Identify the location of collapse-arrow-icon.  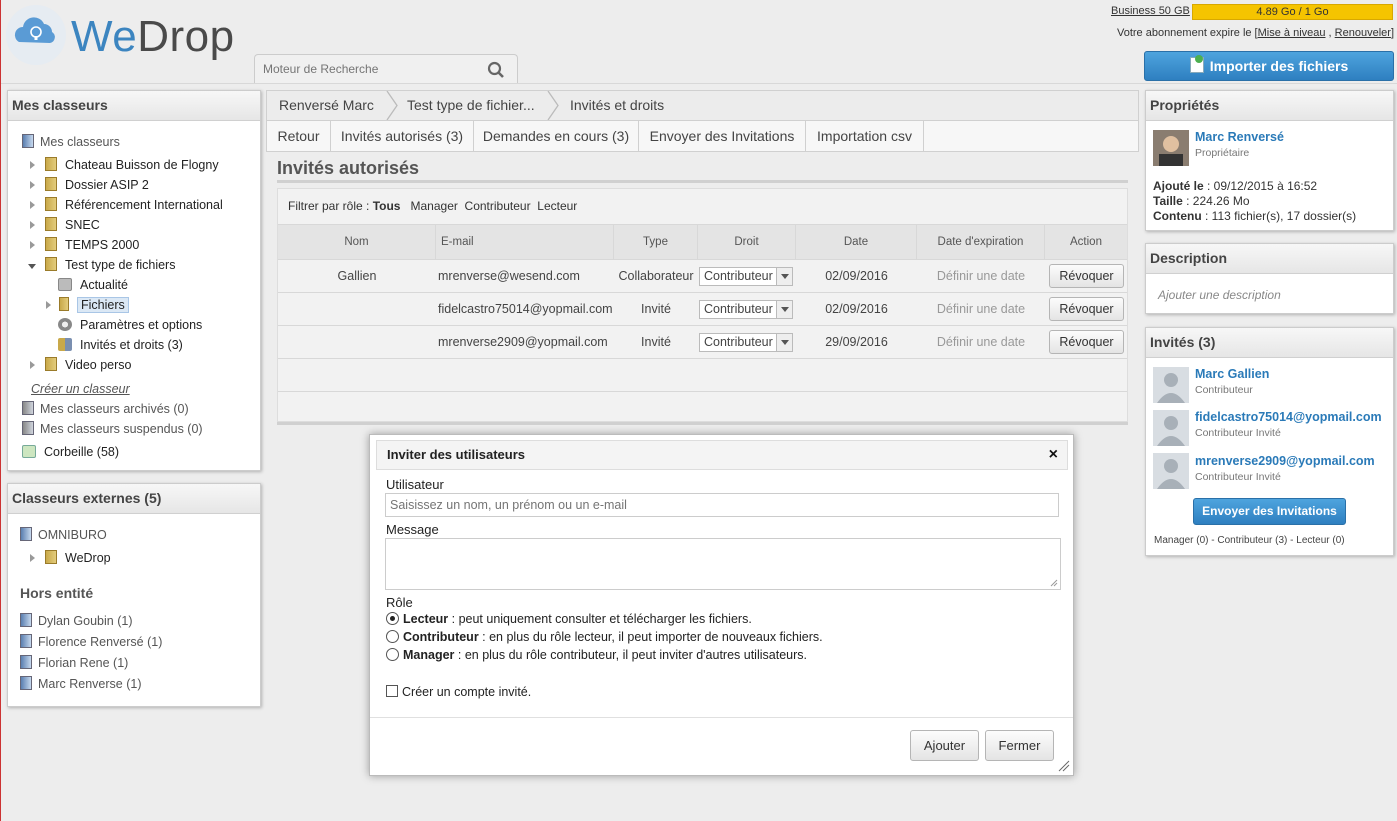
(32, 266).